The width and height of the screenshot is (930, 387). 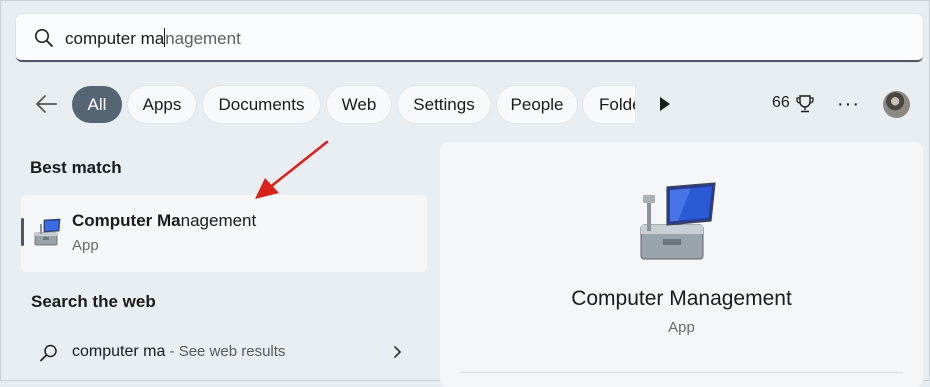 What do you see at coordinates (681, 372) in the screenshot?
I see `details-divider` at bounding box center [681, 372].